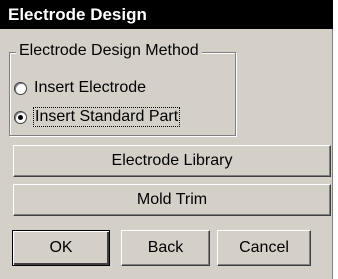 This screenshot has height=279, width=338. What do you see at coordinates (264, 248) in the screenshot?
I see `cancel-button: Cancel` at bounding box center [264, 248].